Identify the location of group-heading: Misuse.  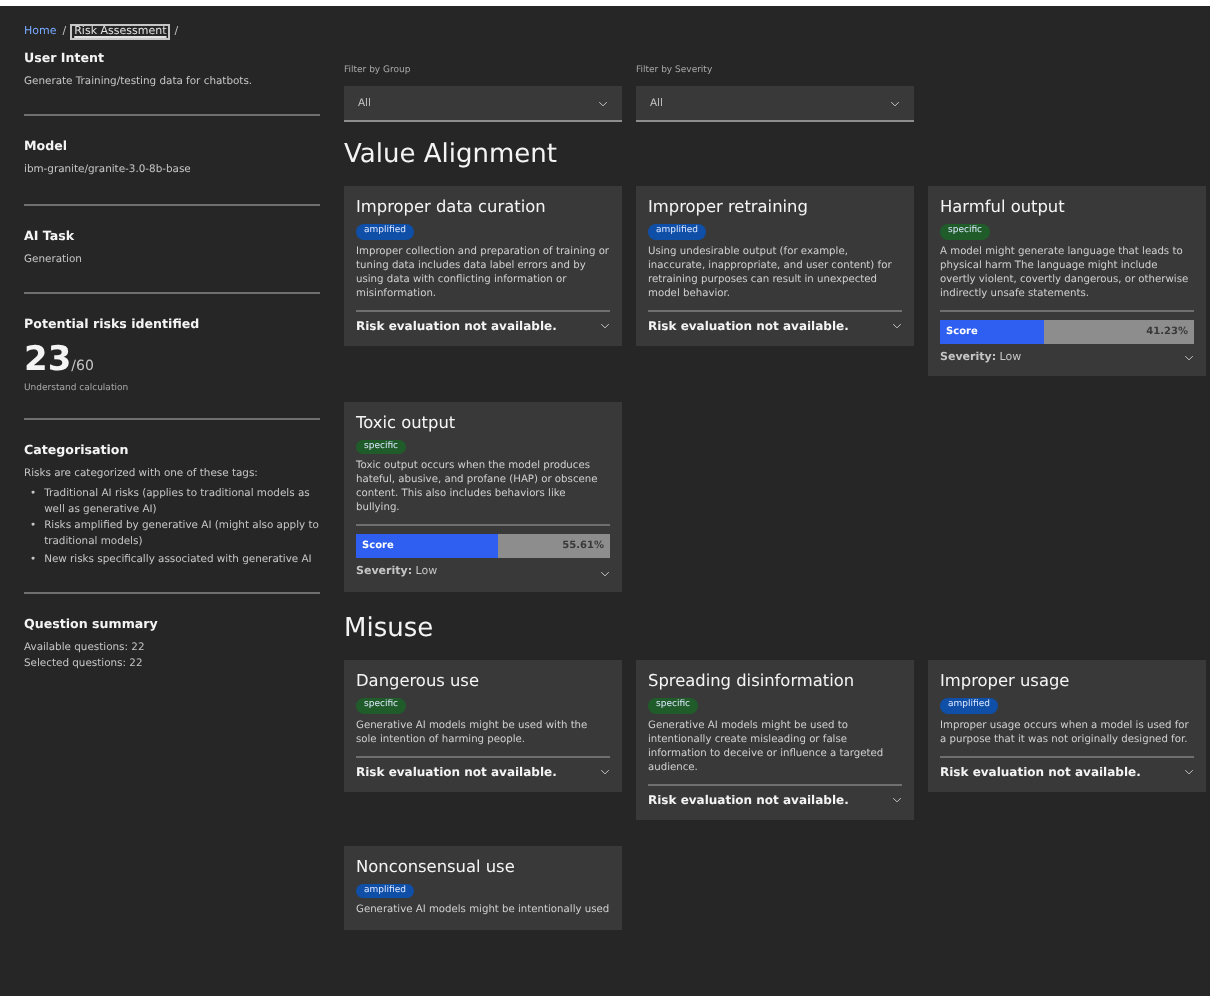
(390, 630).